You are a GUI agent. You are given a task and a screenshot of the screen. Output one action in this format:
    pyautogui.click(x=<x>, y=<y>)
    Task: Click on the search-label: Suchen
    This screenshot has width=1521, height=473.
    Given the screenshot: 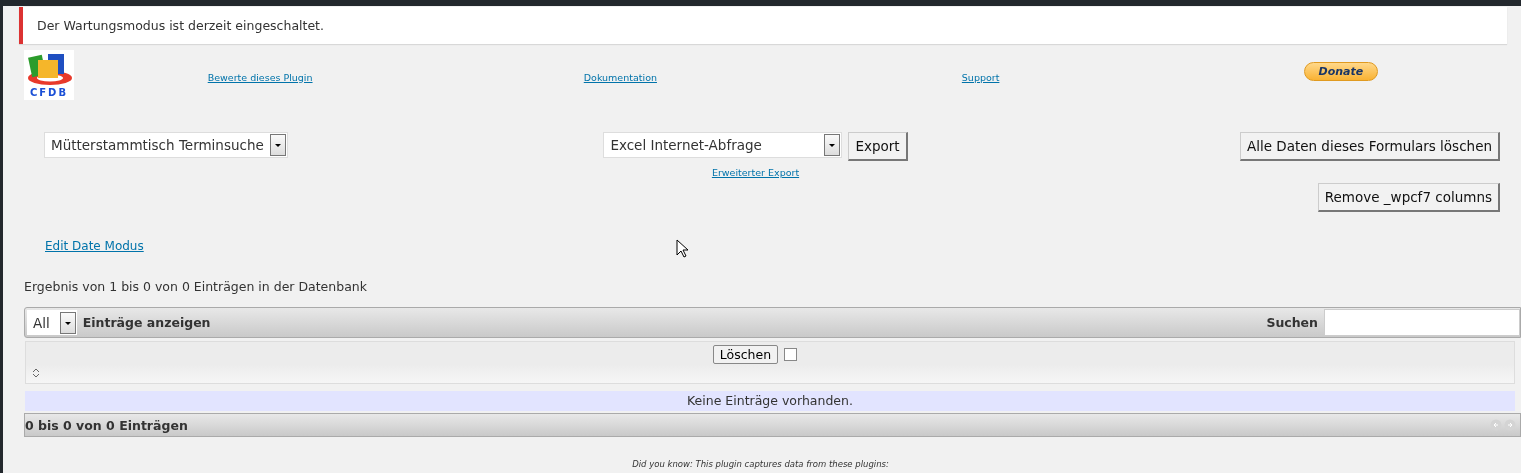 What is the action you would take?
    pyautogui.click(x=1292, y=322)
    